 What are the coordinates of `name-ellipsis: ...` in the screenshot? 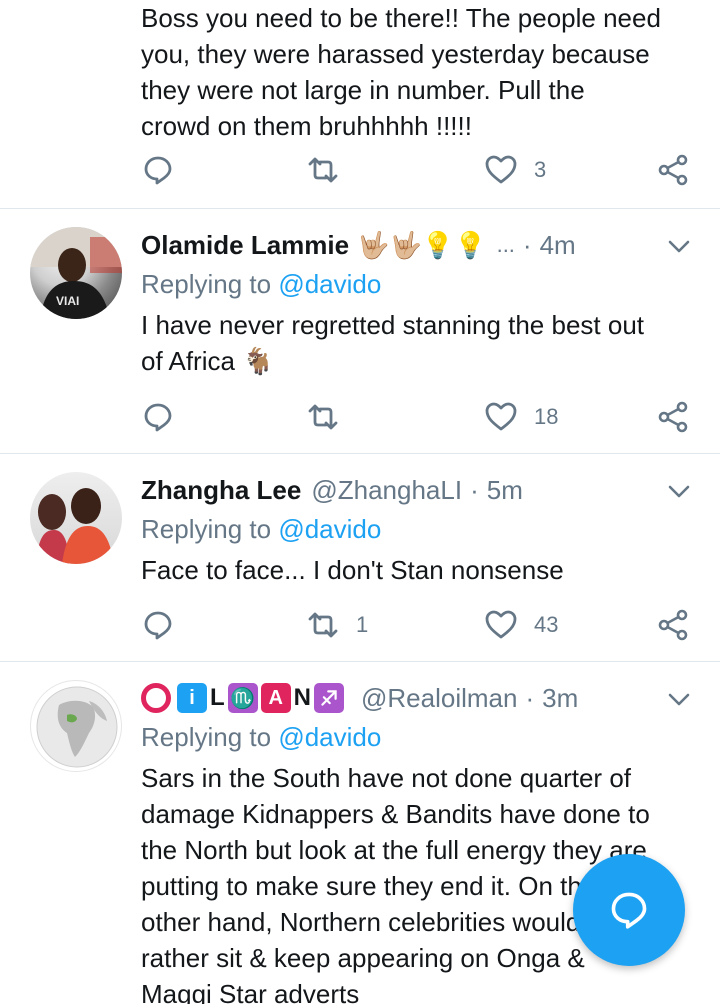 It's located at (505, 244).